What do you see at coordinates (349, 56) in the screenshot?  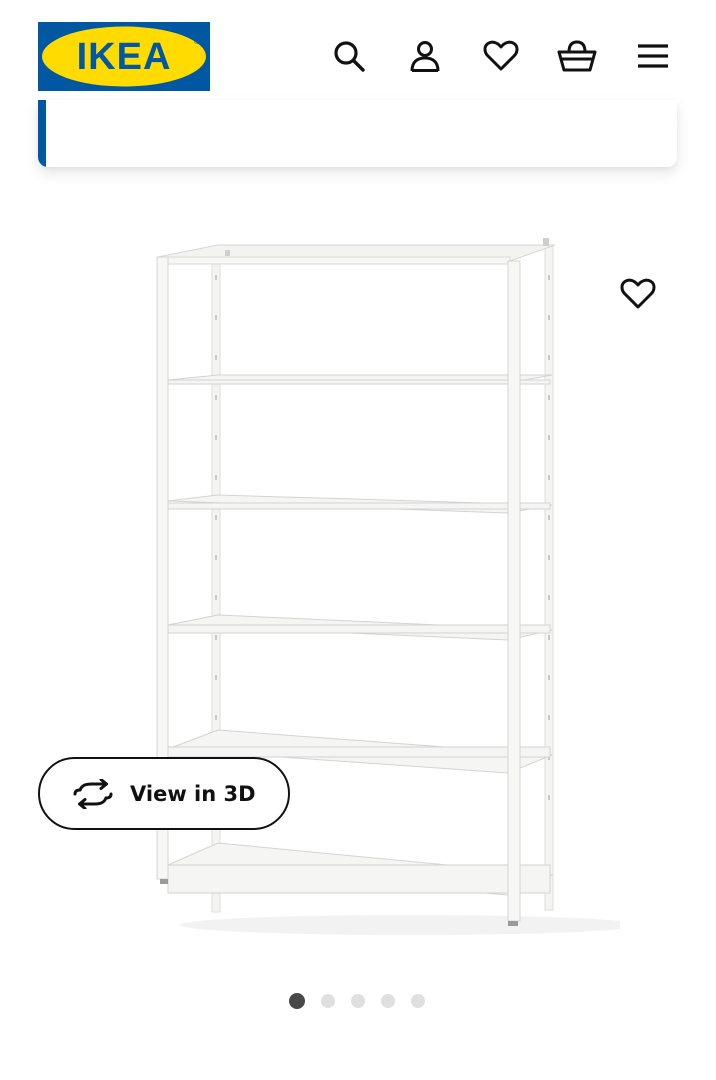 I see `search-icon` at bounding box center [349, 56].